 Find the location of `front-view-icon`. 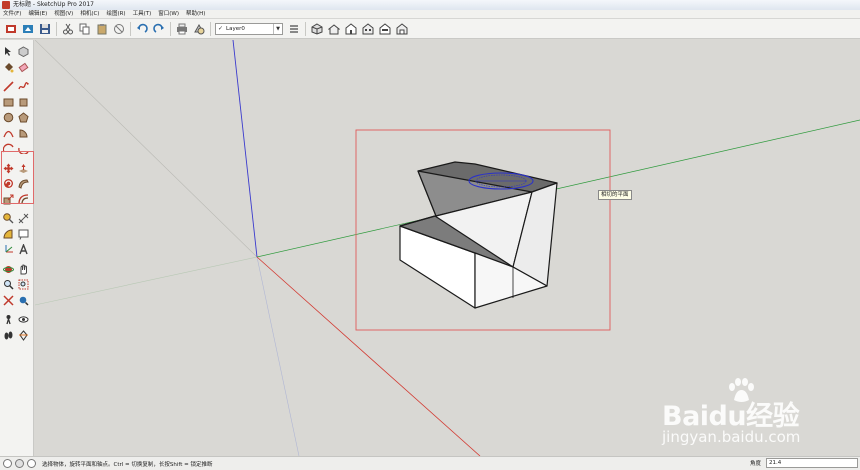

front-view-icon is located at coordinates (350, 28).